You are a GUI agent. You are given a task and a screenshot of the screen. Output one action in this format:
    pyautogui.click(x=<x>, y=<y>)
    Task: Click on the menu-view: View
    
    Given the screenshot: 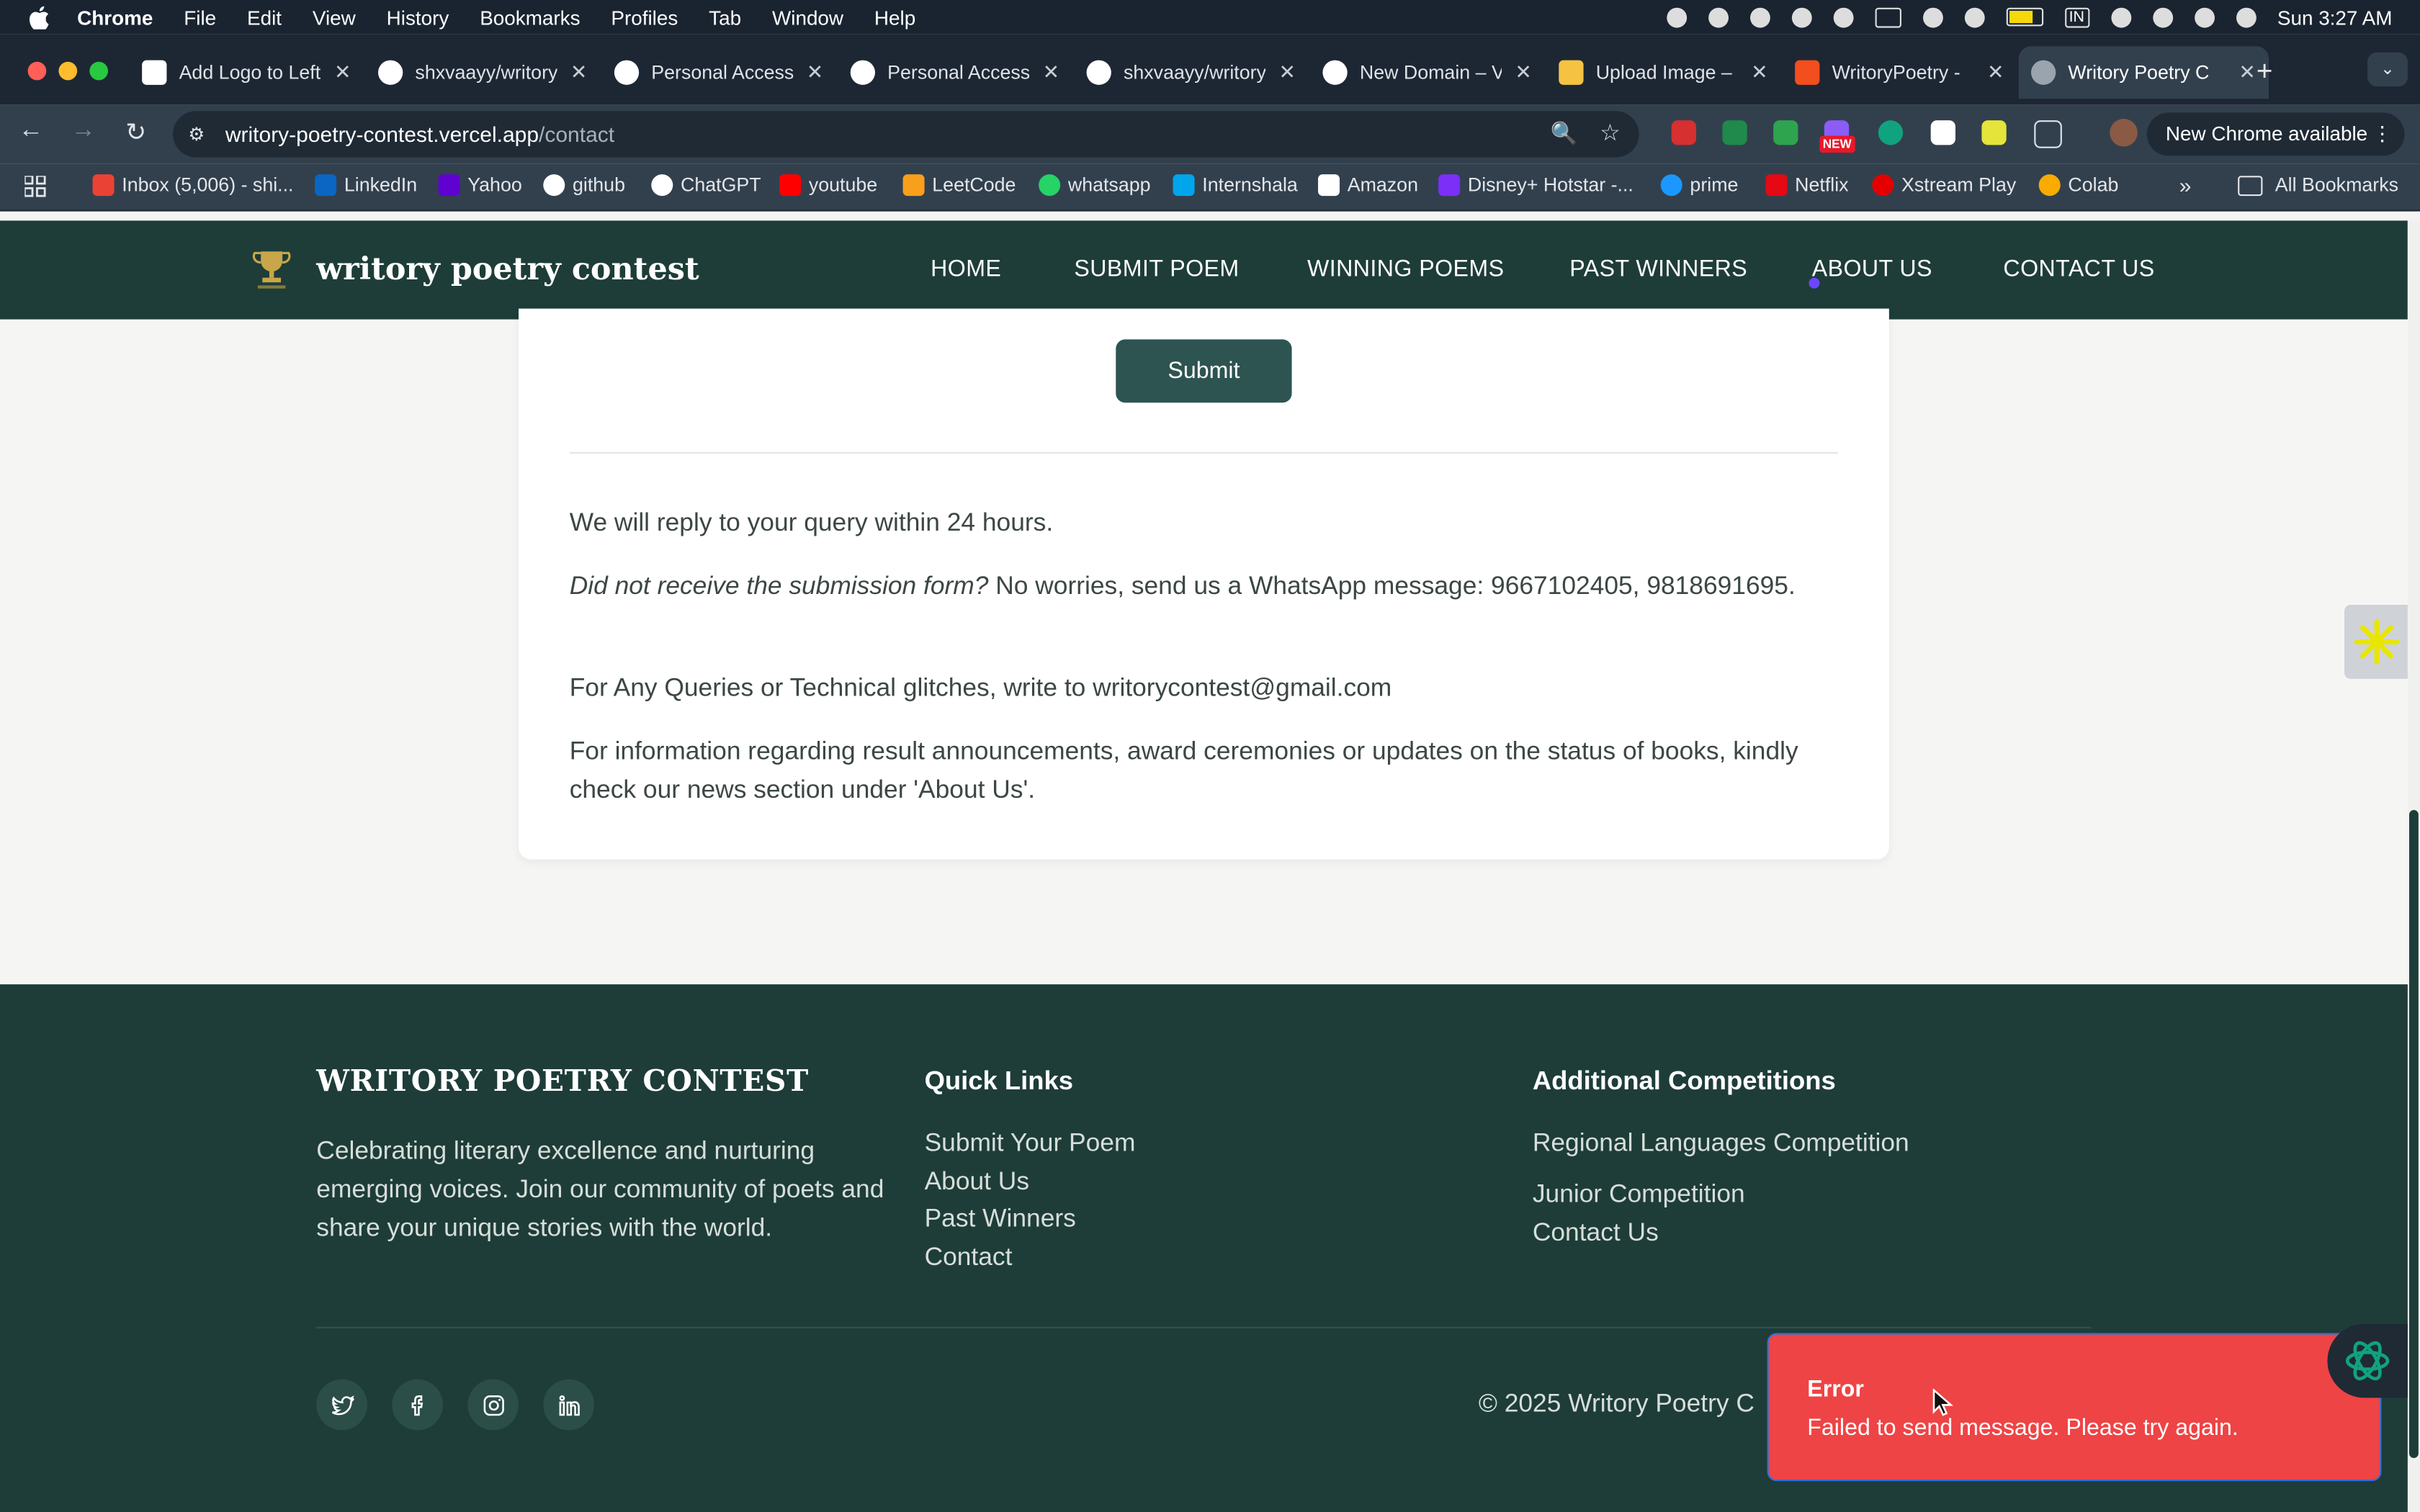 What is the action you would take?
    pyautogui.click(x=334, y=17)
    